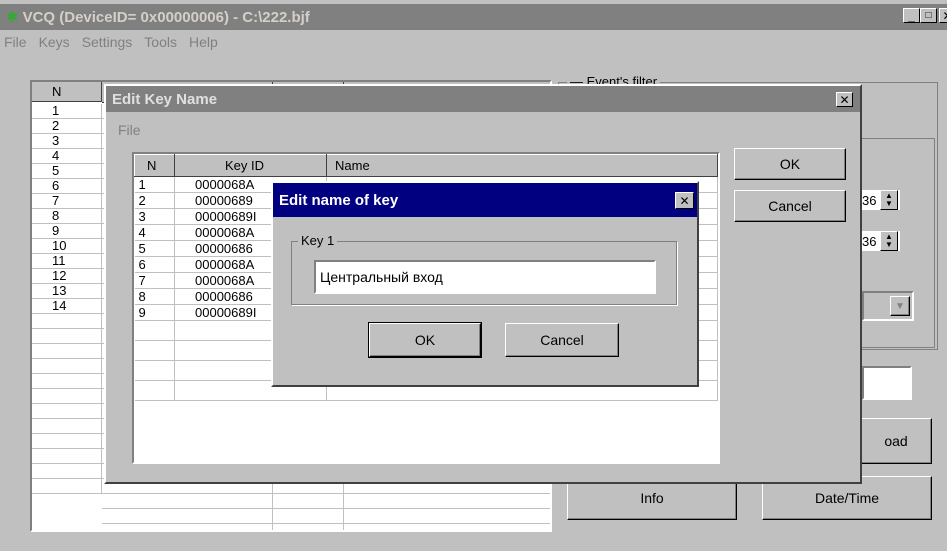 This screenshot has height=551, width=947. I want to click on menu-keys: Keys, so click(54, 42).